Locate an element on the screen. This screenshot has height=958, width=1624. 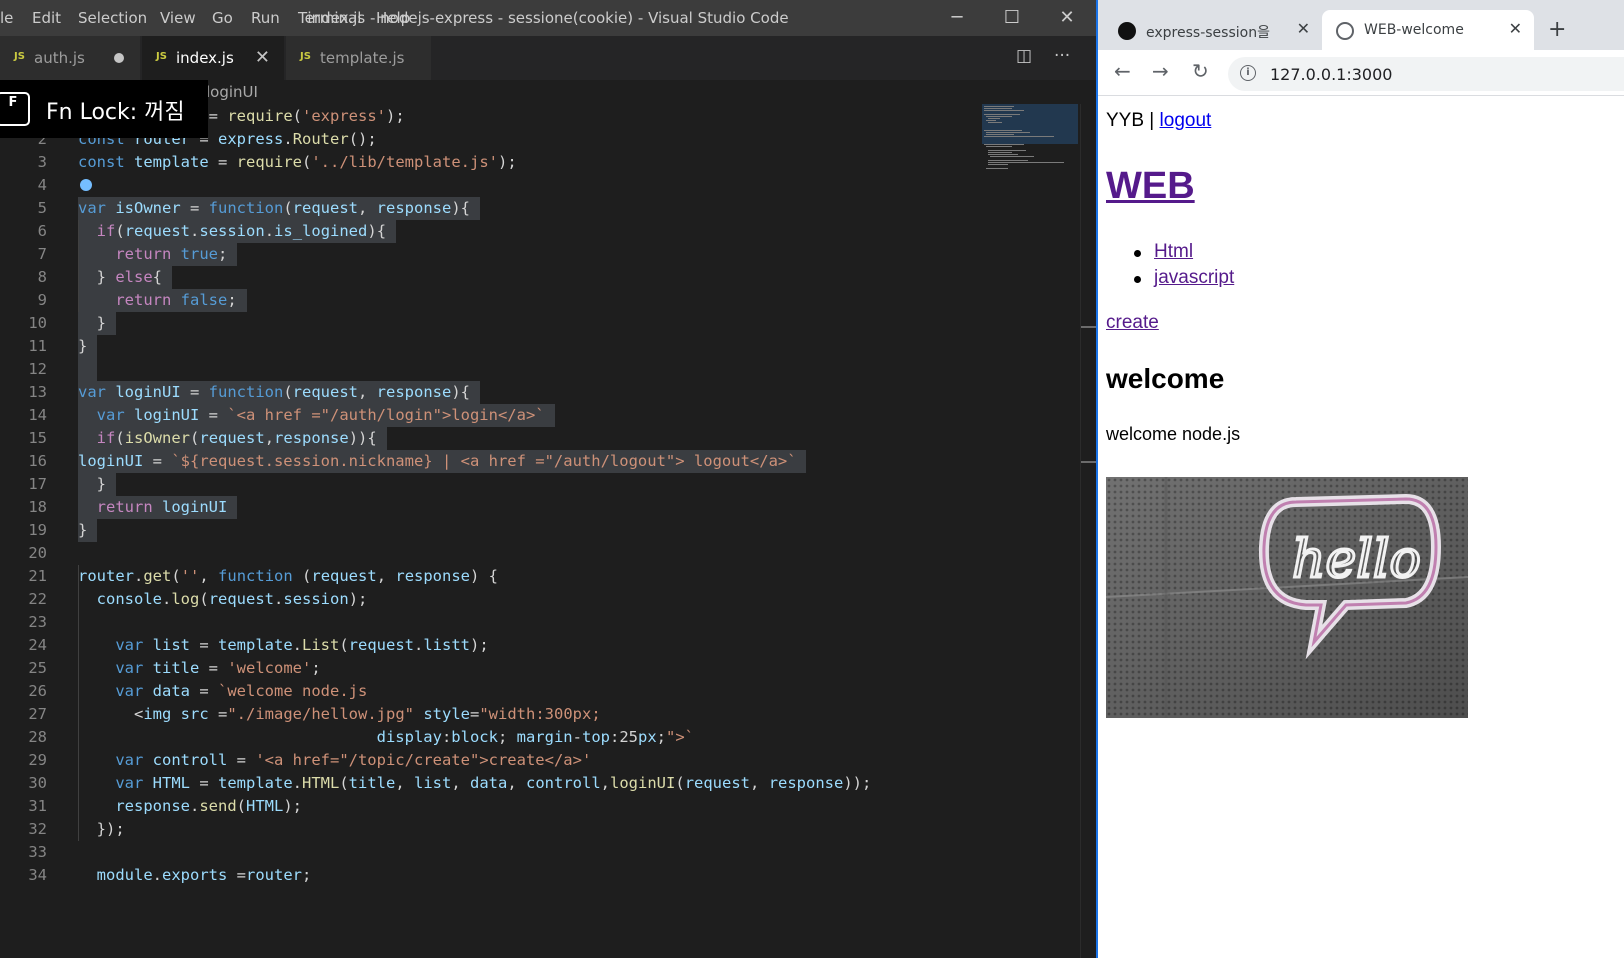
line-number: 3 is located at coordinates (23, 162).